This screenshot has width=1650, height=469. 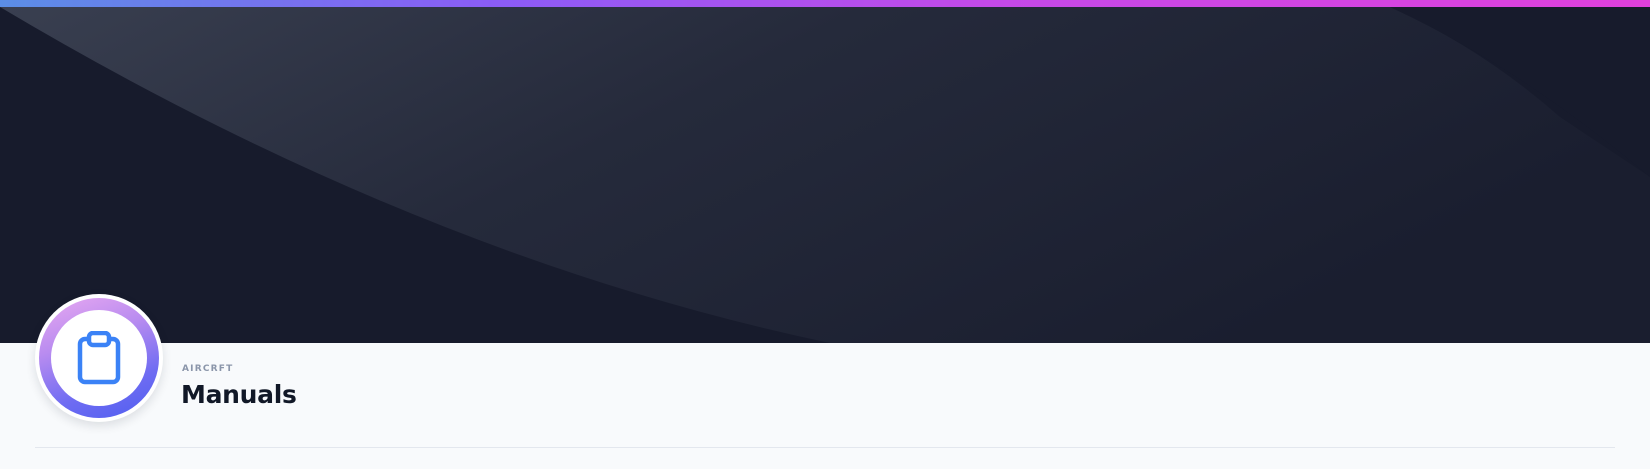 What do you see at coordinates (825, 3) in the screenshot?
I see `top-accent-bar` at bounding box center [825, 3].